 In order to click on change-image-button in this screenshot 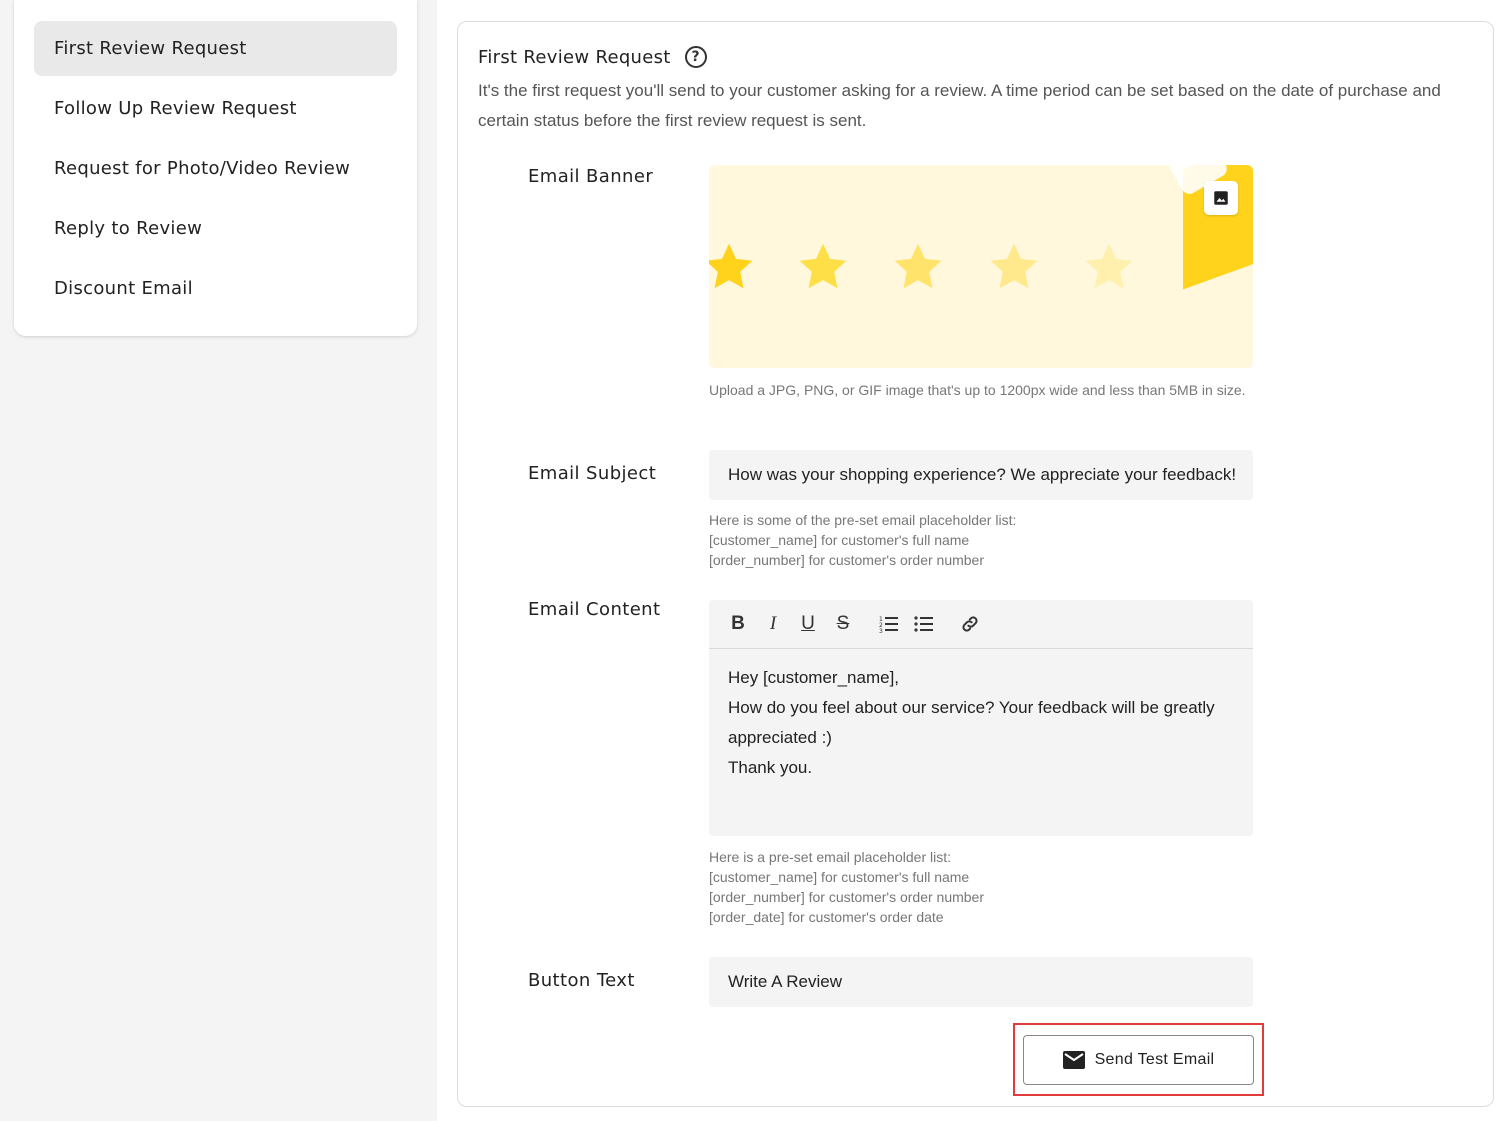, I will do `click(1221, 198)`.